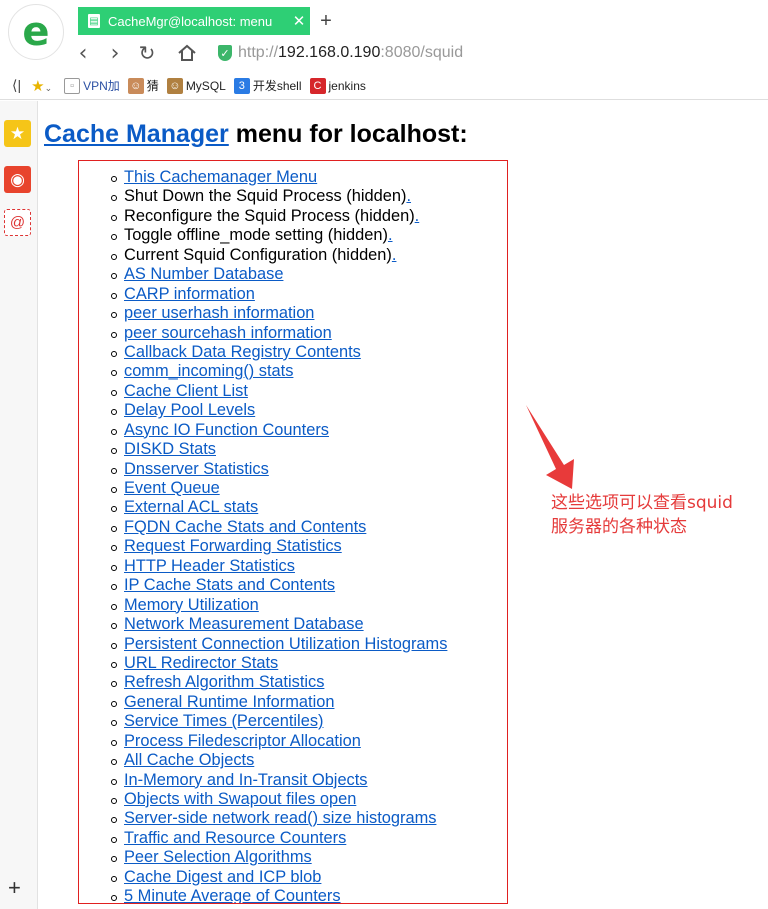 Image resolution: width=768 pixels, height=909 pixels. What do you see at coordinates (219, 313) in the screenshot?
I see `menu-item-link: peer userhash information` at bounding box center [219, 313].